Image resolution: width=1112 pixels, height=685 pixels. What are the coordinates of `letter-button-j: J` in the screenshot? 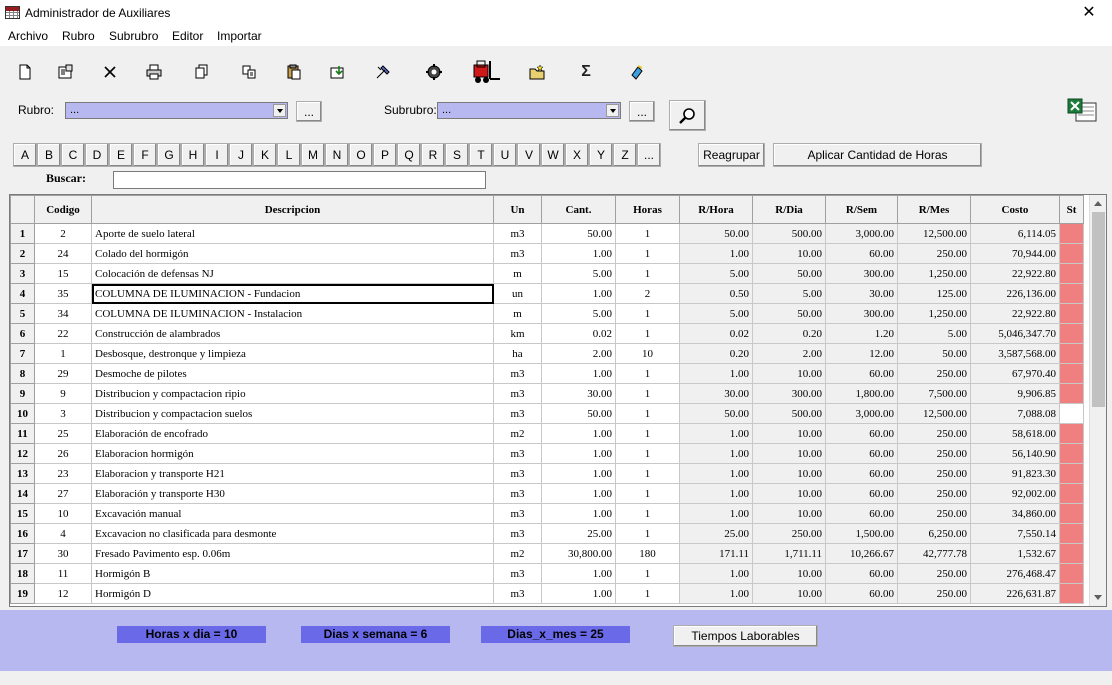 It's located at (241, 155).